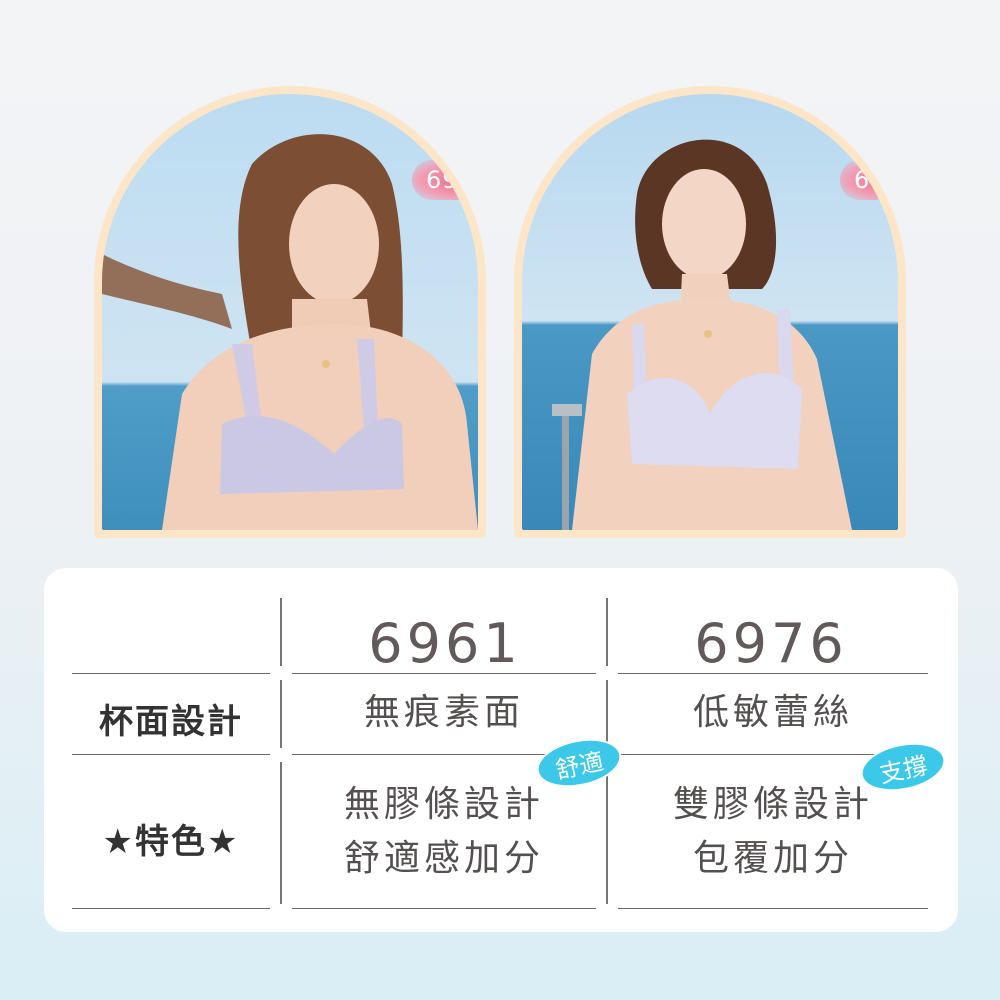 Image resolution: width=1000 pixels, height=1000 pixels. Describe the element at coordinates (771, 643) in the screenshot. I see `column-header-6976: 6976` at that location.